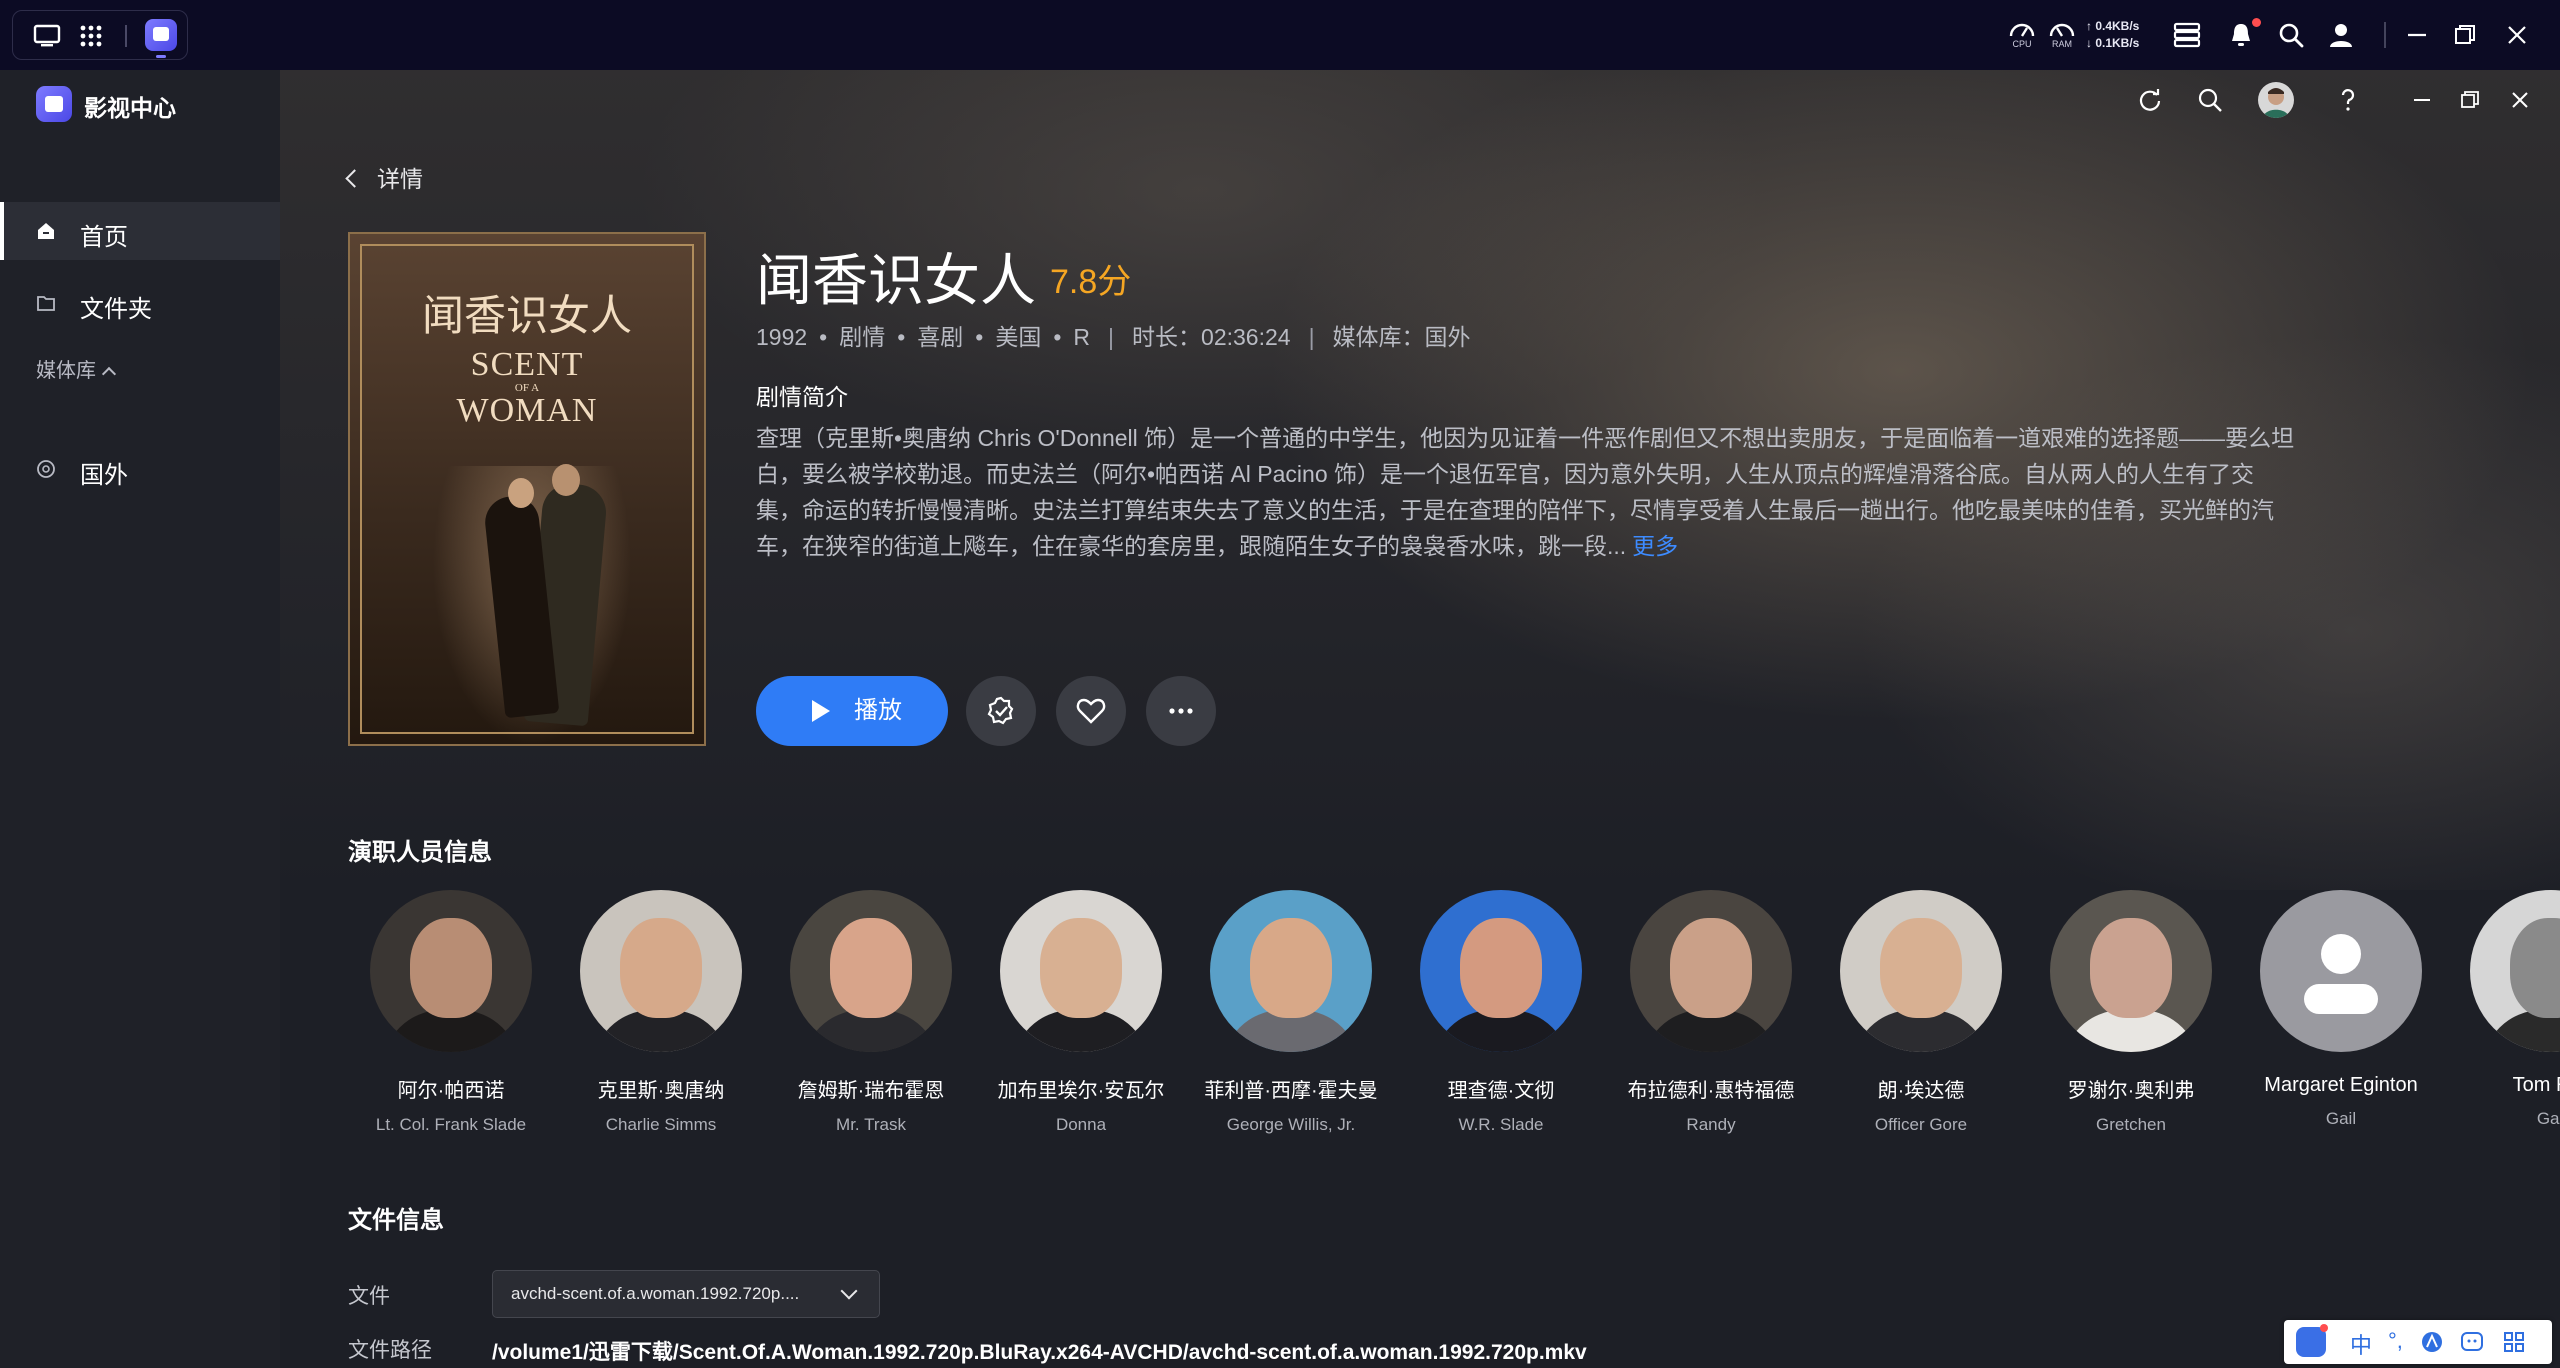 The image size is (2560, 1368). I want to click on cast-role: W.R. Slade, so click(1501, 1124).